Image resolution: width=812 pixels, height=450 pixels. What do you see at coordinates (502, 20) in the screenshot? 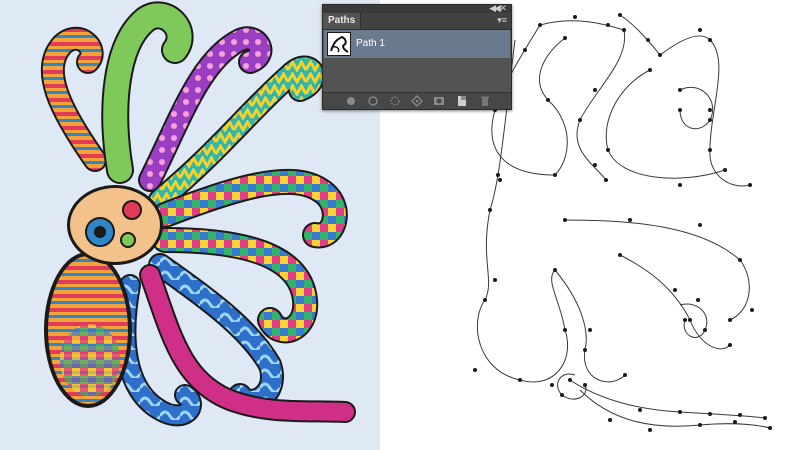
I see `panel-menu-icon: ▾≡` at bounding box center [502, 20].